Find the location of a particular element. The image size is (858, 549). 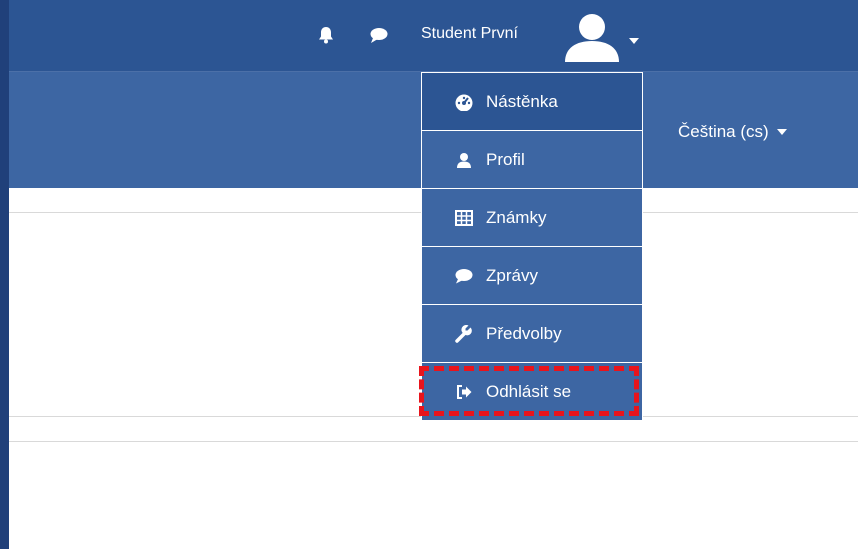

menu-item-label: Zprávy is located at coordinates (512, 275).